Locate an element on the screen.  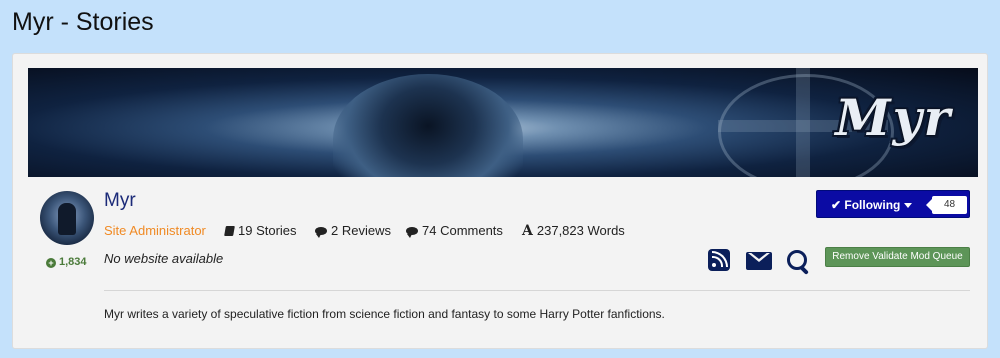
following-button: ✔ Following 48 is located at coordinates (893, 204).